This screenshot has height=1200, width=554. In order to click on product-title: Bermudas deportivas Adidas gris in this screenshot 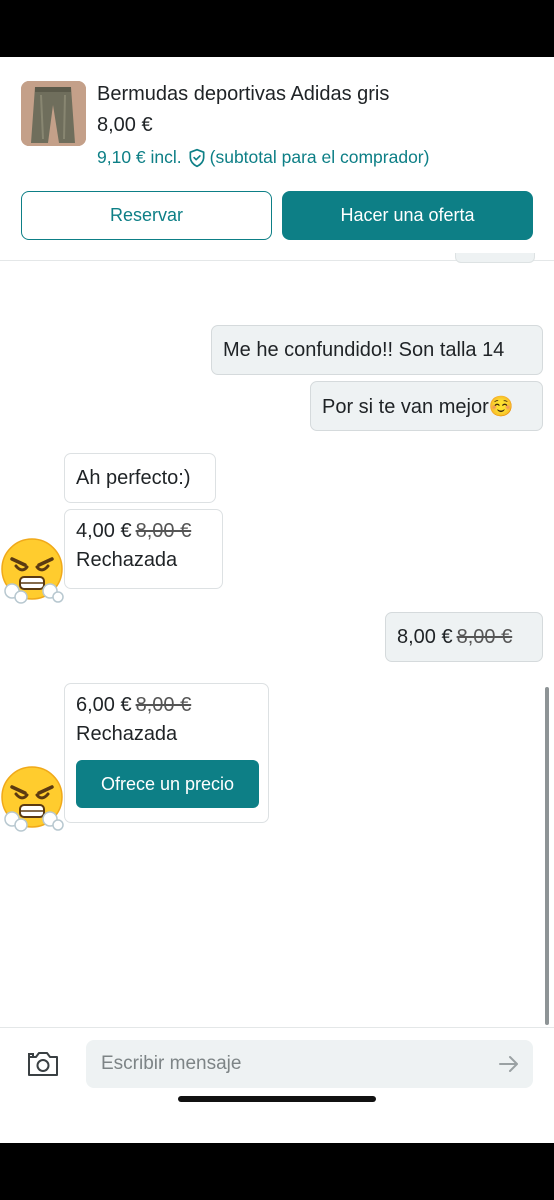, I will do `click(243, 94)`.